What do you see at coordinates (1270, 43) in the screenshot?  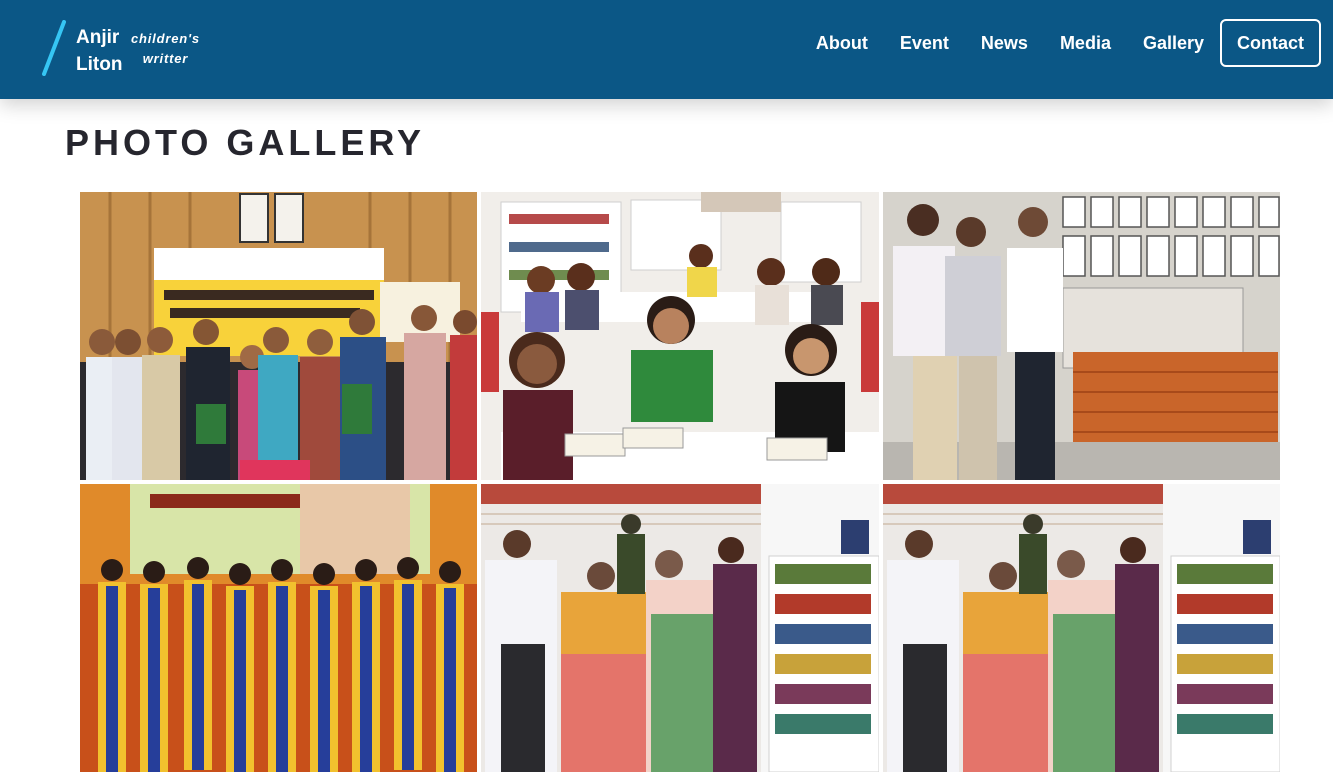 I see `contact-button: Contact` at bounding box center [1270, 43].